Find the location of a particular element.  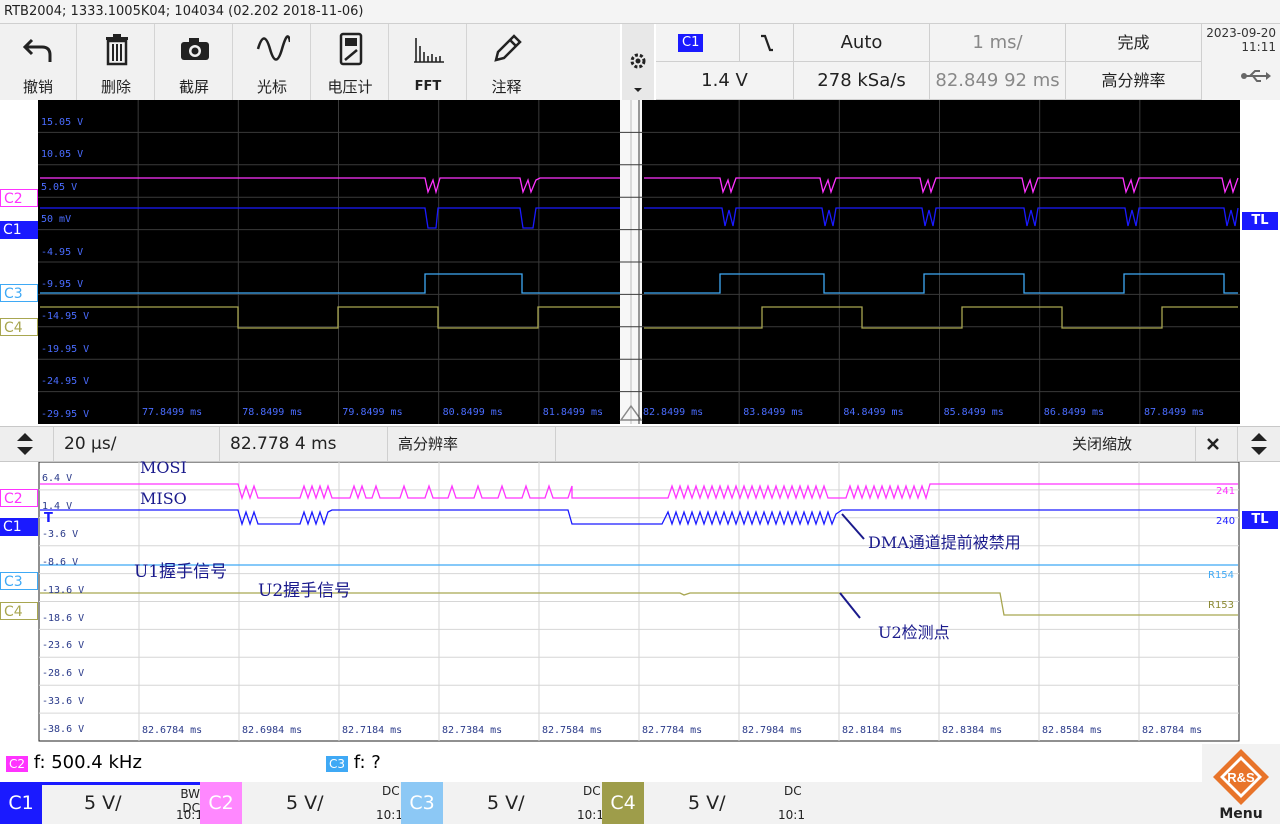

y-axis-label: -19.95 V is located at coordinates (65, 349).